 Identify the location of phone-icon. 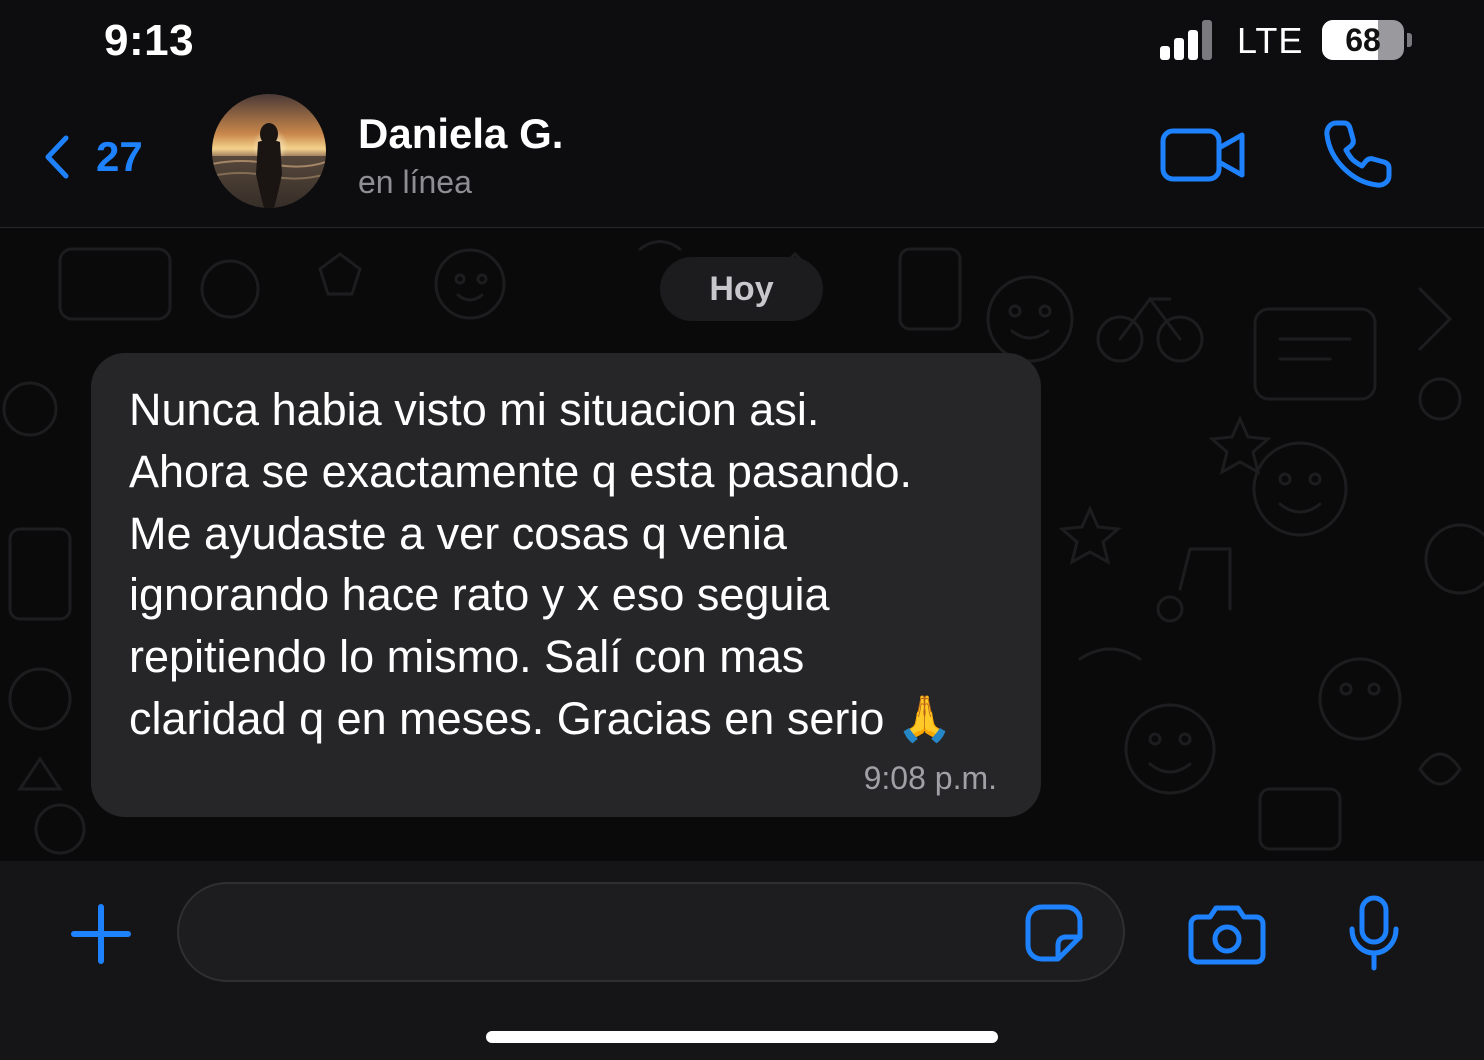
(1358, 154).